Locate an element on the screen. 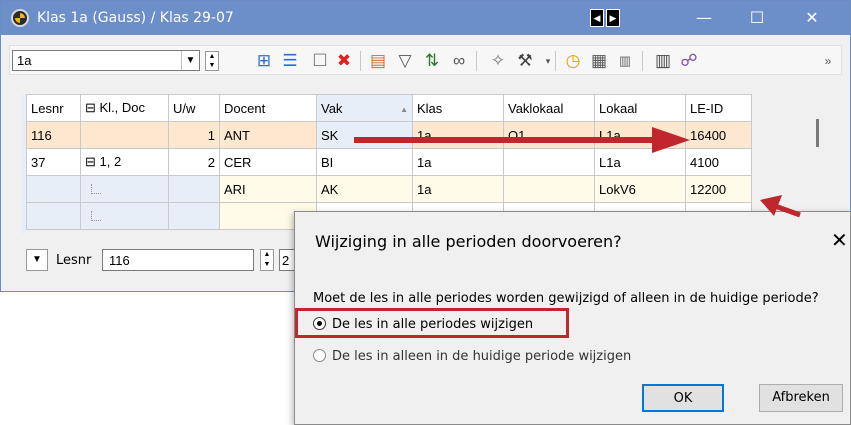 The image size is (851, 425). maximize-button: ☐ is located at coordinates (757, 18).